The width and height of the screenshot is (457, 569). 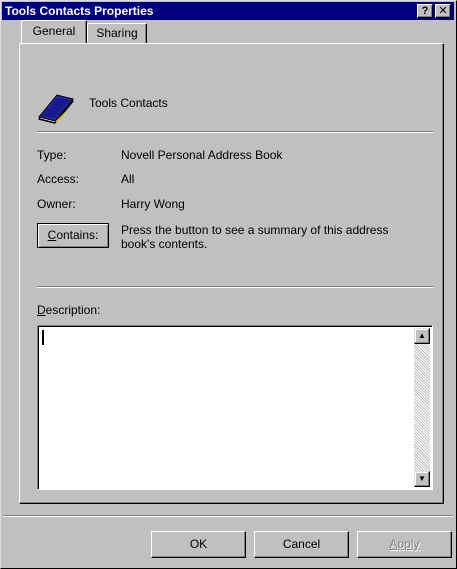 I want to click on help-icon: ?, so click(x=425, y=11).